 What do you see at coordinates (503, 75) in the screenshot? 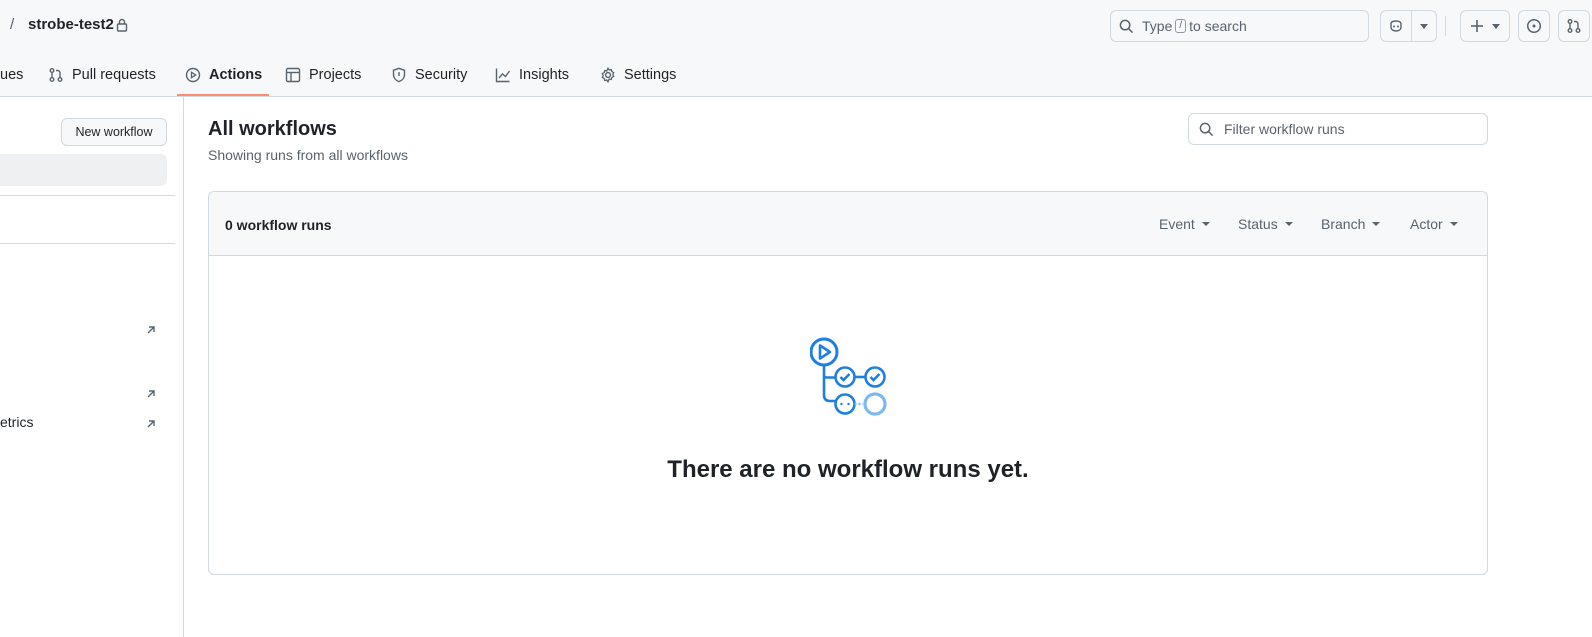
I see `graph-icon` at bounding box center [503, 75].